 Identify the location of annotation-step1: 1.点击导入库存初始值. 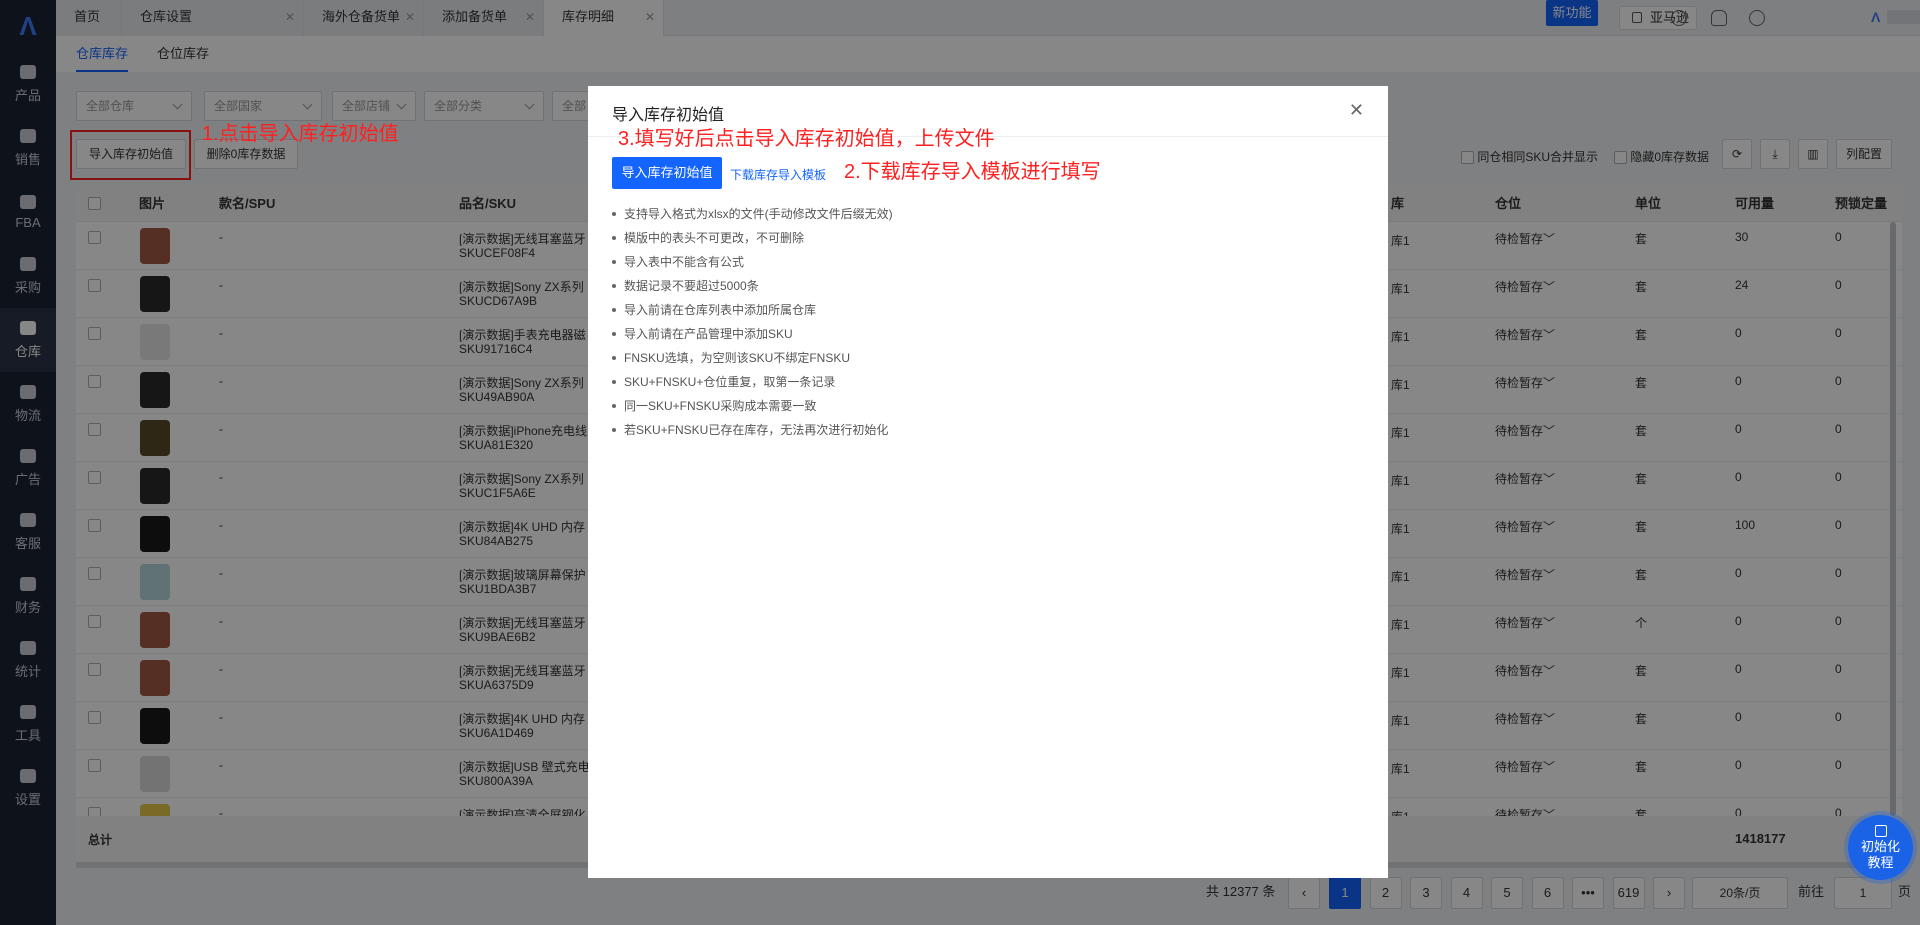
(300, 134).